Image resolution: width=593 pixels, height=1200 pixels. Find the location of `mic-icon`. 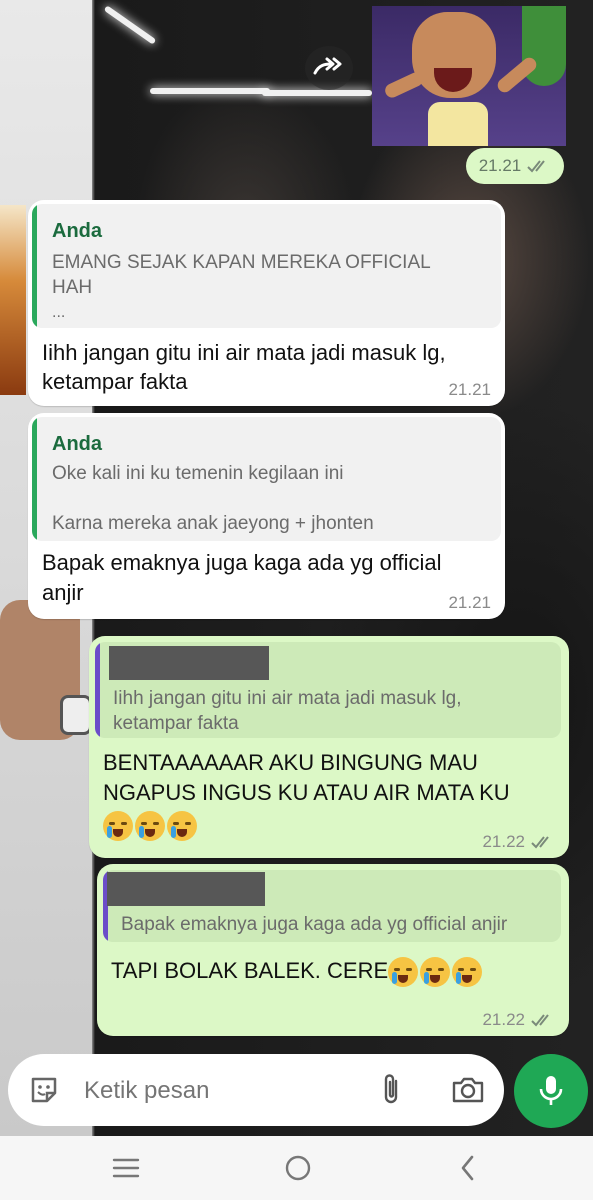

mic-icon is located at coordinates (551, 1090).